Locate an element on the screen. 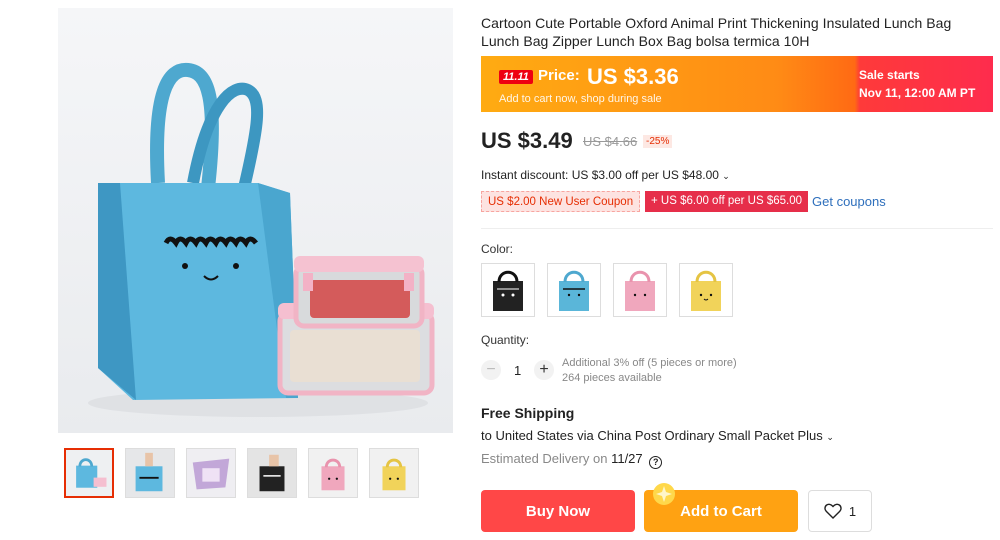 The width and height of the screenshot is (1000, 540). promo-price-value: US $3.36 is located at coordinates (633, 76).